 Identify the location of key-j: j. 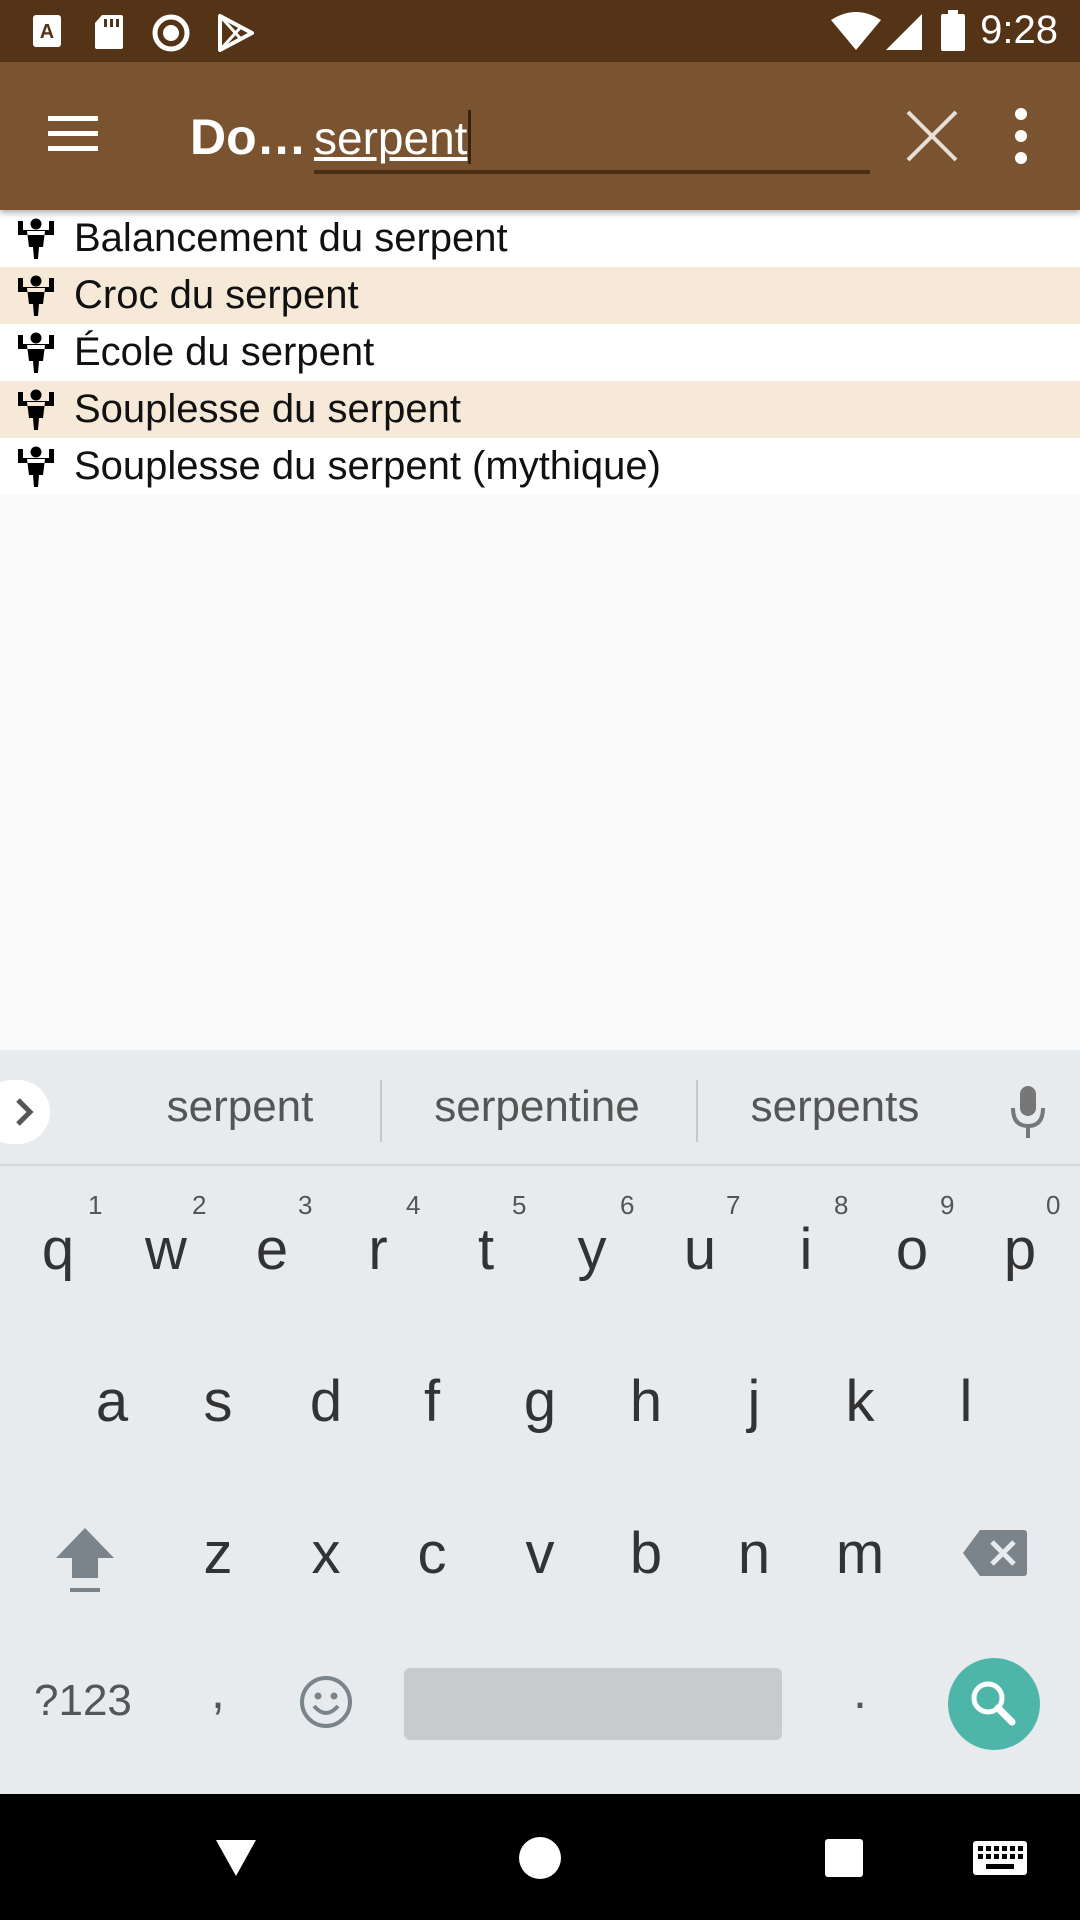
(754, 1401).